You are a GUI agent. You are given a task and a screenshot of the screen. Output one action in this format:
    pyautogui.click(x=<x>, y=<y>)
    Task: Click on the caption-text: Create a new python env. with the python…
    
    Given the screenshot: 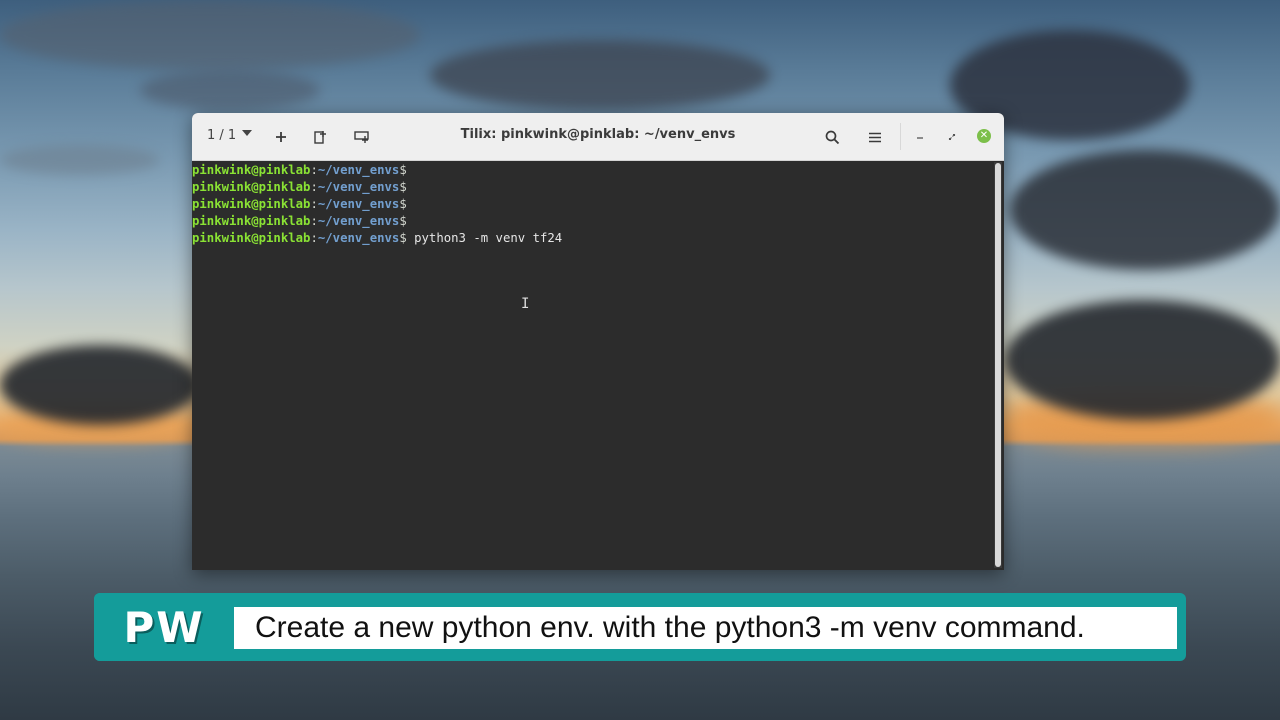 What is the action you would take?
    pyautogui.click(x=670, y=627)
    